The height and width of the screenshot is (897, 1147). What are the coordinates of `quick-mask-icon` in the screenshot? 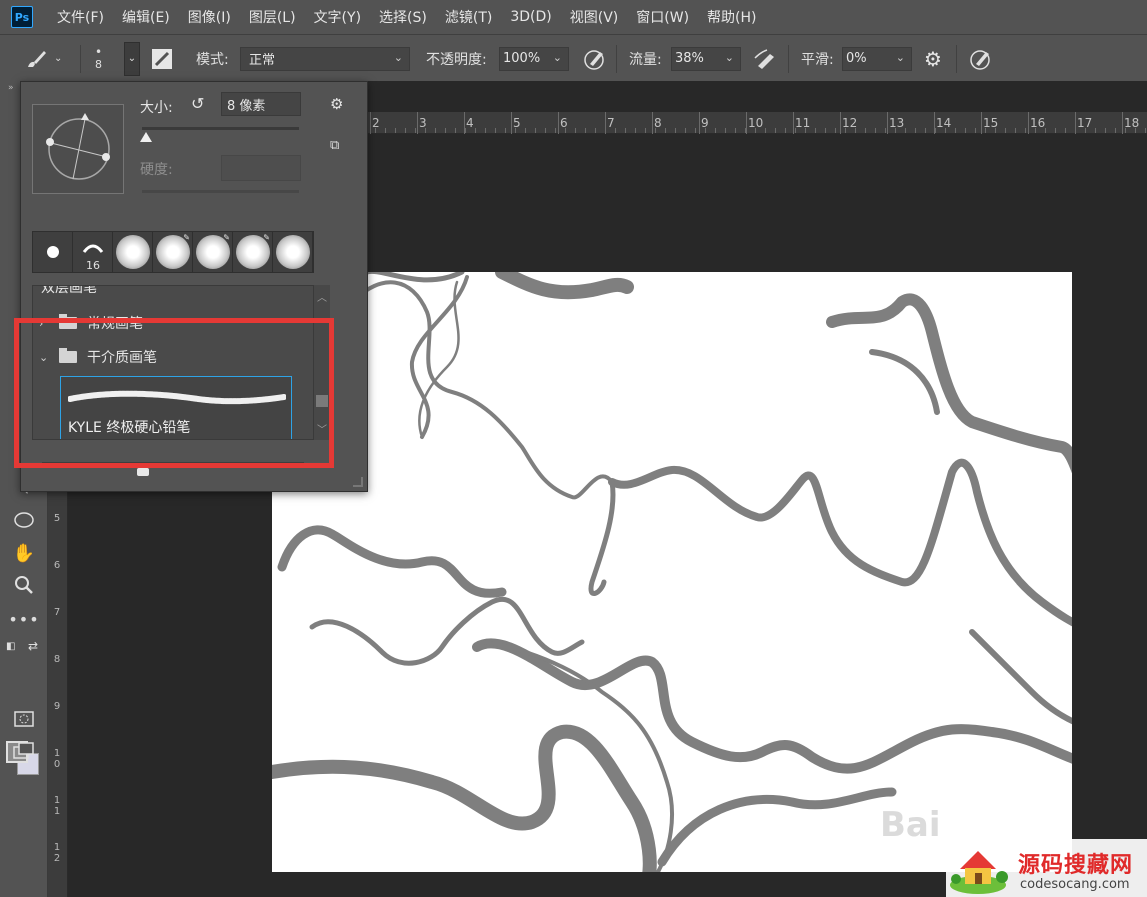 It's located at (24, 719).